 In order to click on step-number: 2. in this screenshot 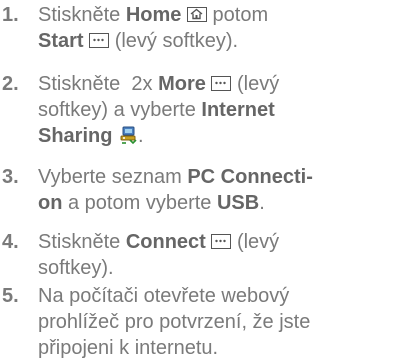, I will do `click(10, 84)`.